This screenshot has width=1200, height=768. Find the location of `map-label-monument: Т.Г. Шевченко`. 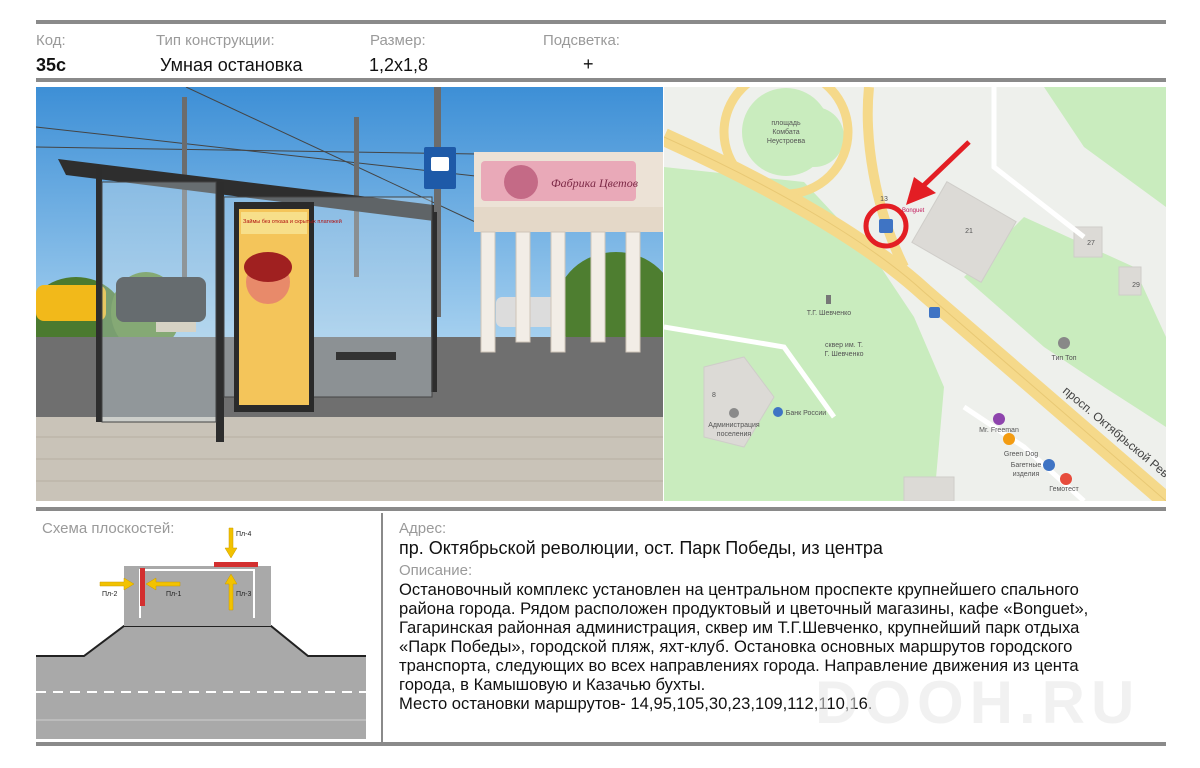

map-label-monument: Т.Г. Шевченко is located at coordinates (829, 313).